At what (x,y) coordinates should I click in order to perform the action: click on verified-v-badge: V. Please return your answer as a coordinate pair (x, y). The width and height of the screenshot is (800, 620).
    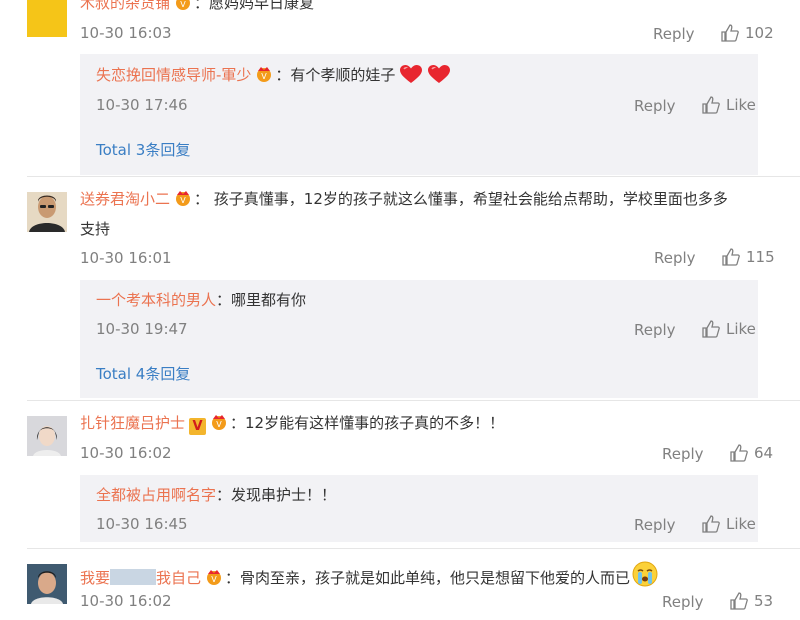
    Looking at the image, I should click on (198, 426).